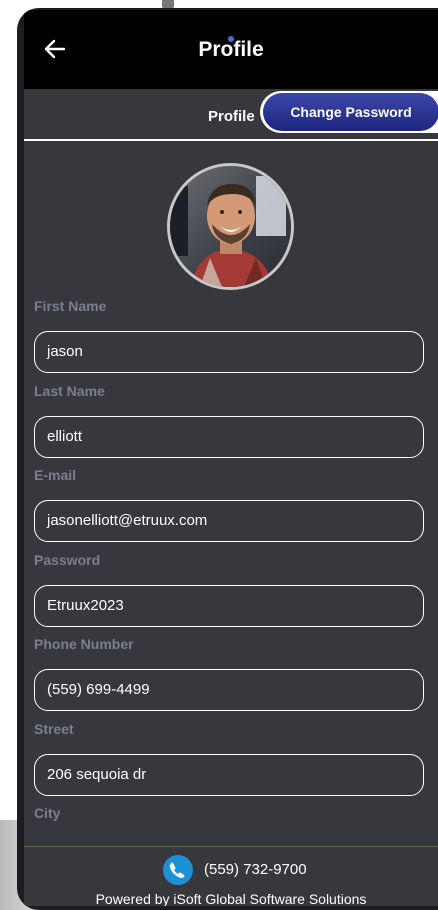 This screenshot has width=438, height=910. Describe the element at coordinates (54, 729) in the screenshot. I see `street-label: Street` at that location.